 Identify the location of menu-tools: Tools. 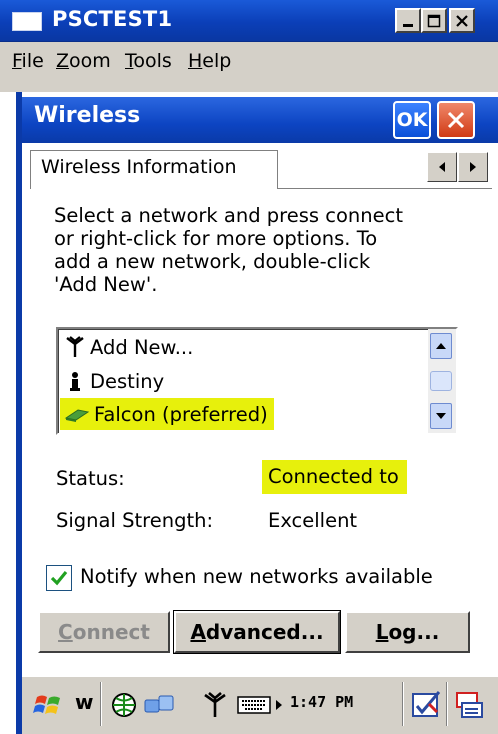
(148, 61).